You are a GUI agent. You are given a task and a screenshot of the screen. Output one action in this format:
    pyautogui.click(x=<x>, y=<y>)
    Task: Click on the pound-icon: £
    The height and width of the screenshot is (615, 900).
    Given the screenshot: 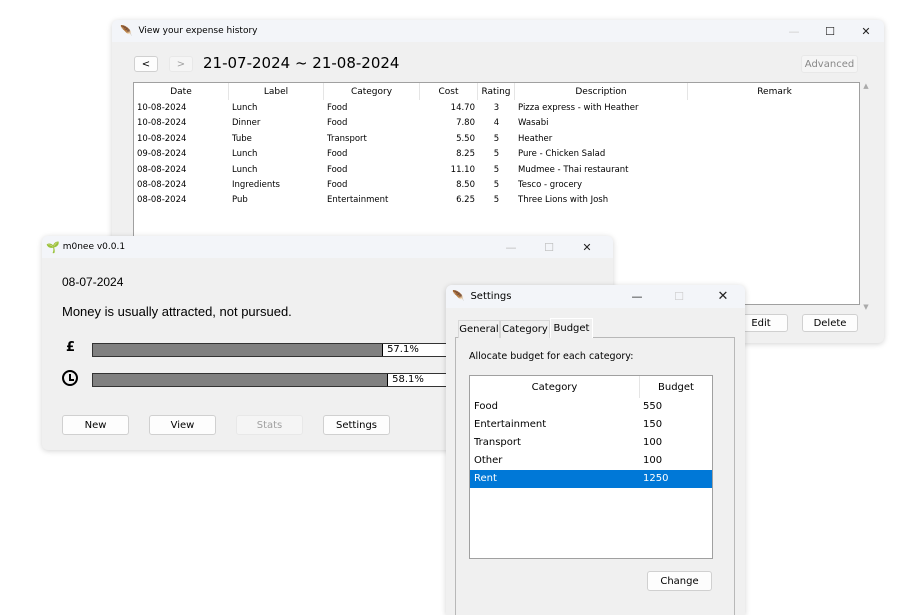 What is the action you would take?
    pyautogui.click(x=71, y=347)
    